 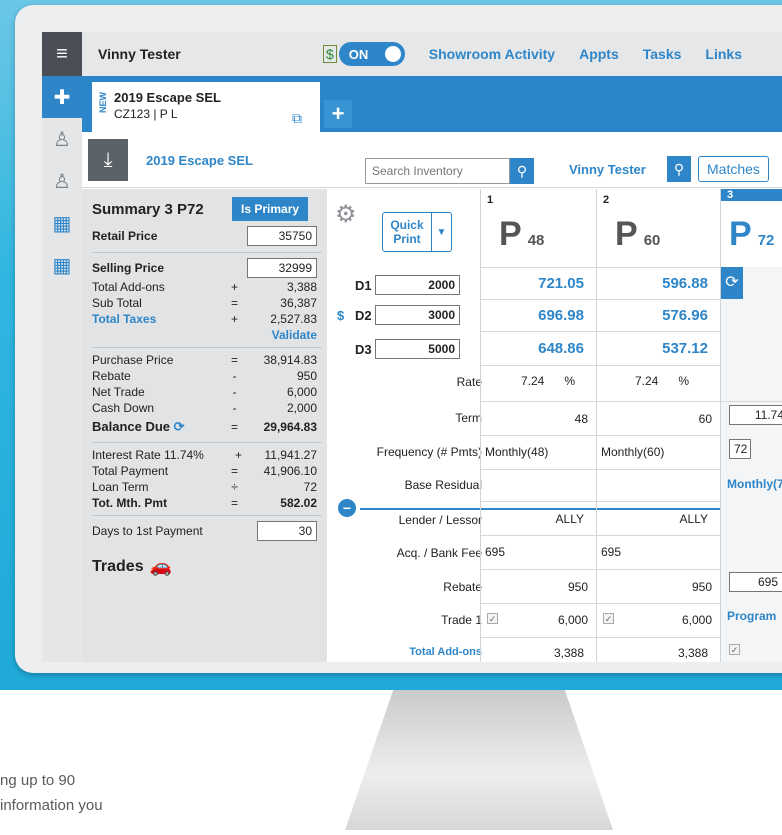 I want to click on column-term: 72, so click(x=766, y=240).